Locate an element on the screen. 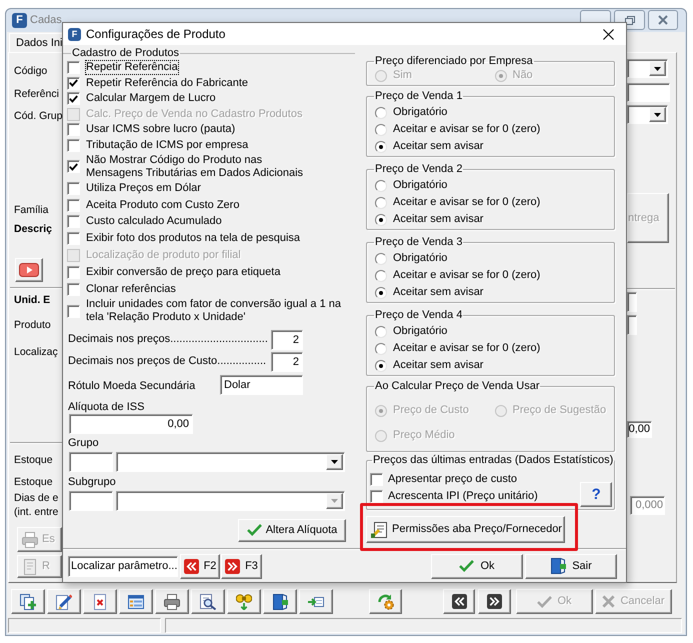 This screenshot has height=643, width=693. window-title: Configurações de Produto is located at coordinates (156, 34).